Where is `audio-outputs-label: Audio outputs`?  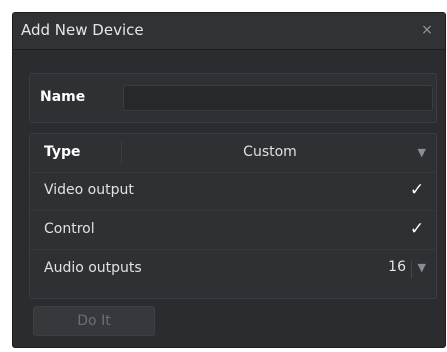 audio-outputs-label: Audio outputs is located at coordinates (93, 268).